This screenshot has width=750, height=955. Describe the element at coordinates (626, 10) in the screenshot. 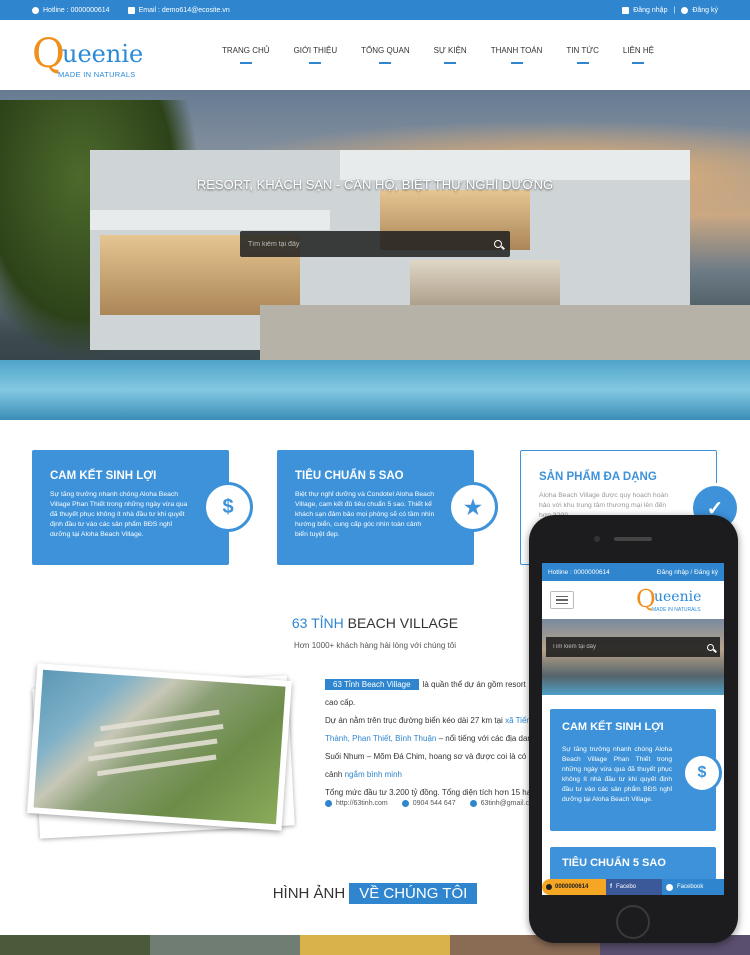

I see `lock-icon` at that location.